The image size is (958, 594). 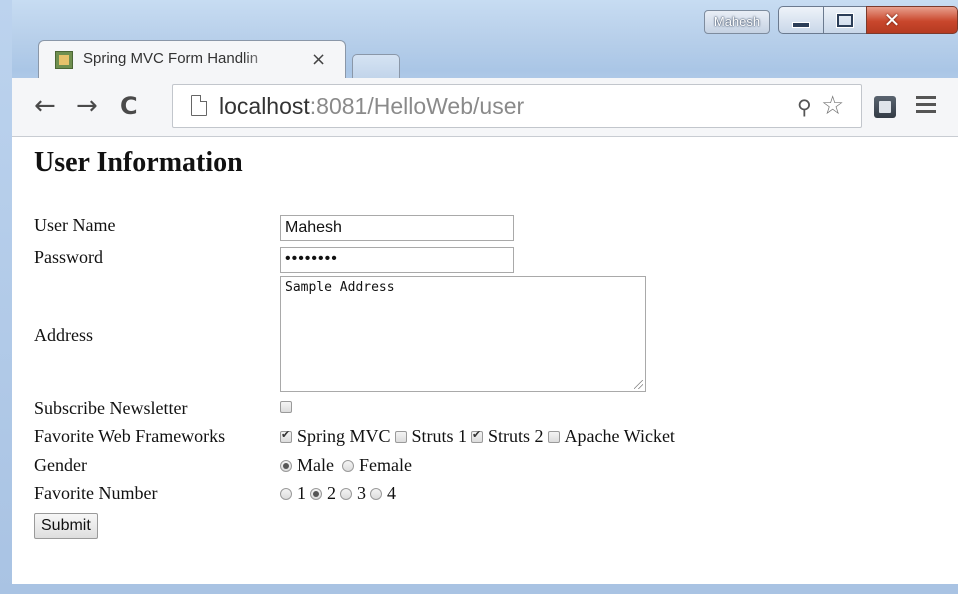 What do you see at coordinates (553, 436) in the screenshot?
I see `framework-checkbox-apache-wicket` at bounding box center [553, 436].